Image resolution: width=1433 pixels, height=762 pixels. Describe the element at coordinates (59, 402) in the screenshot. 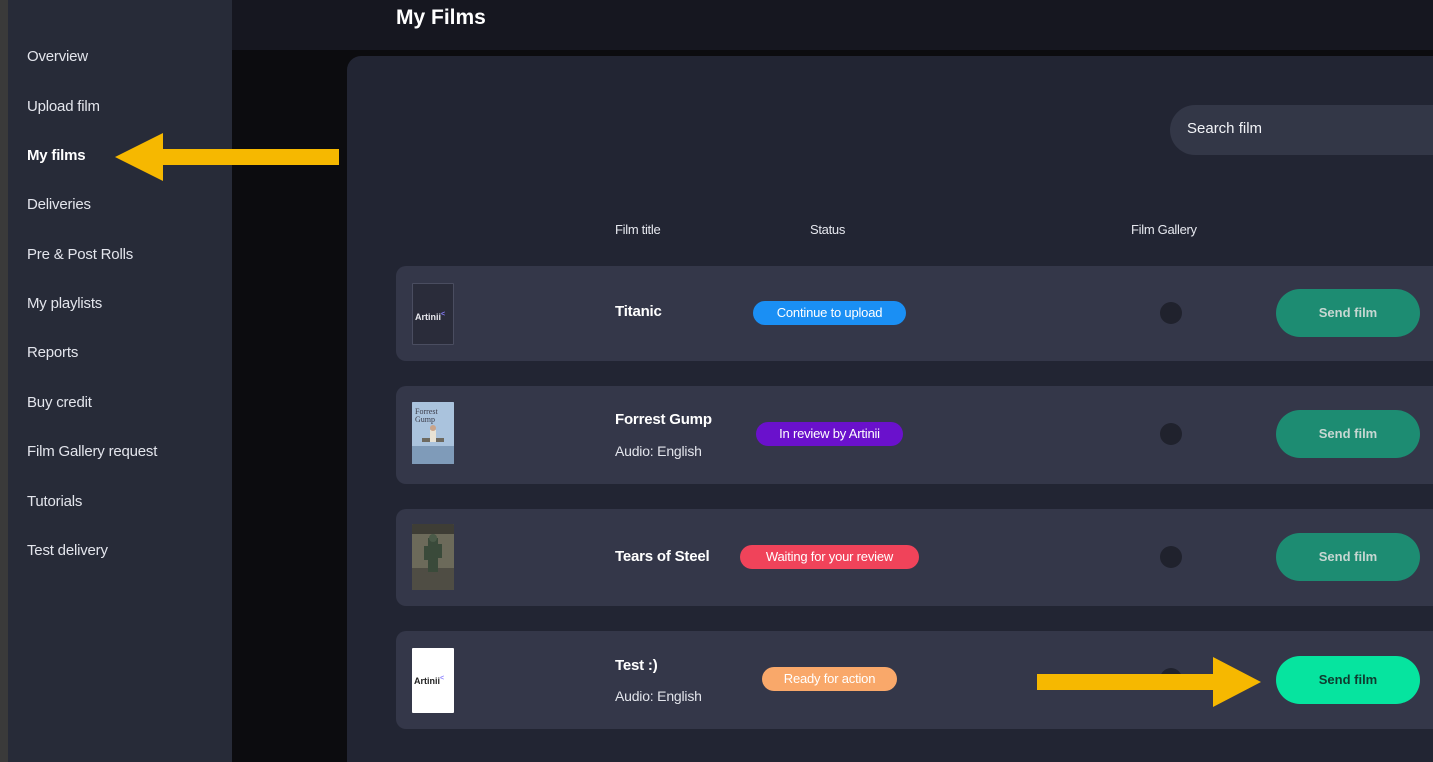

I see `sidebar-item-buy-credit: Buy credit` at that location.